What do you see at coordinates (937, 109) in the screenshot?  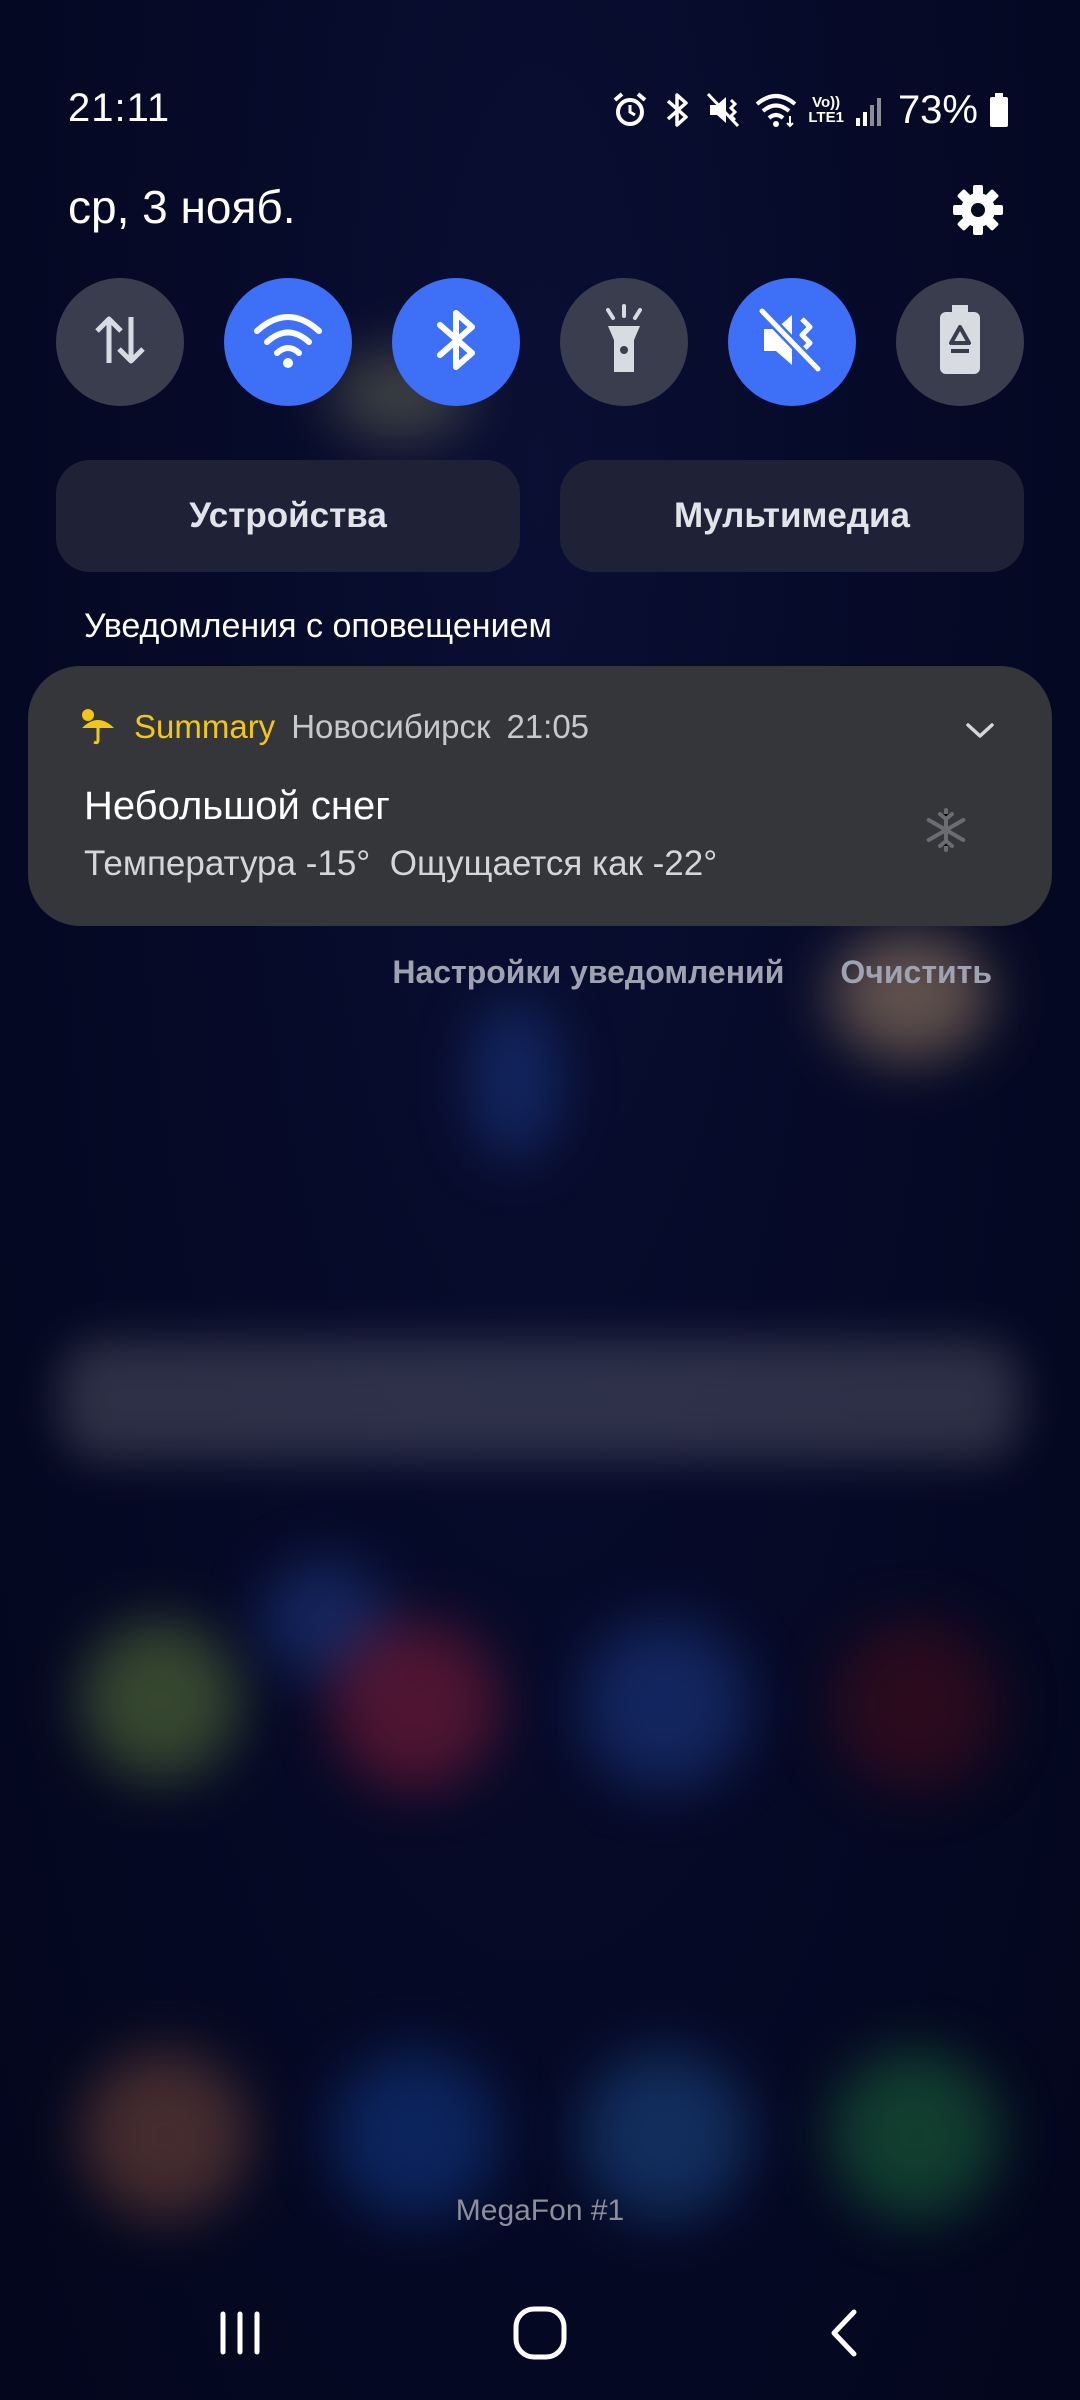 I see `battery-percent: 73%` at bounding box center [937, 109].